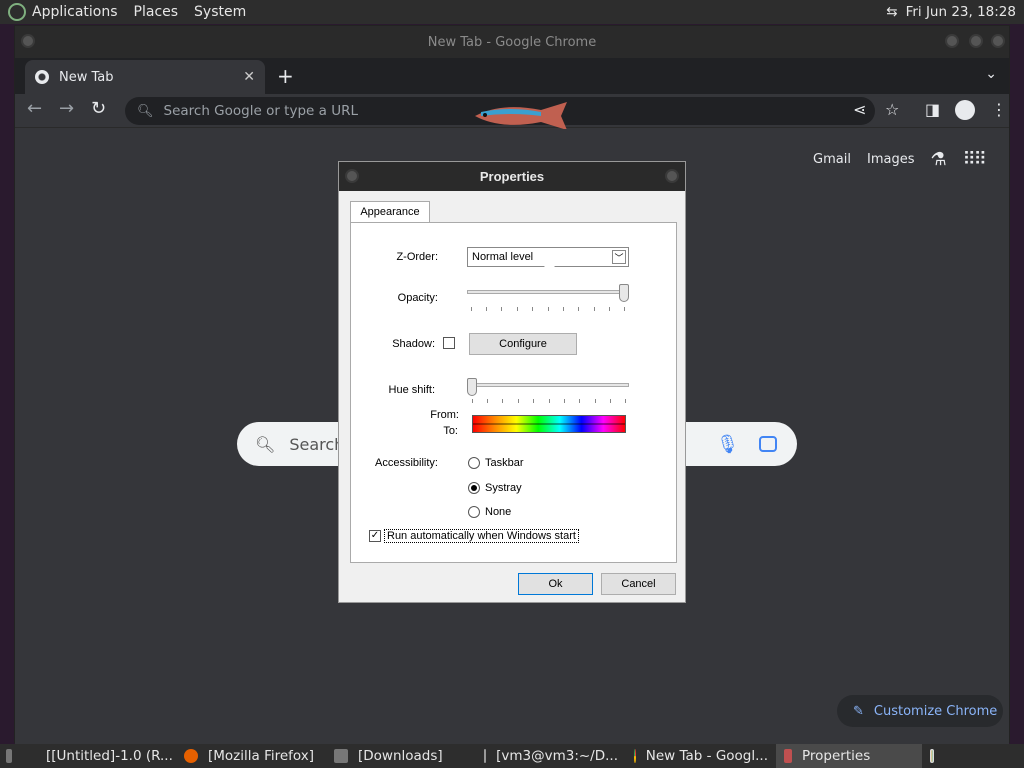 The image size is (1024, 768). I want to click on menu-places: Places, so click(156, 12).